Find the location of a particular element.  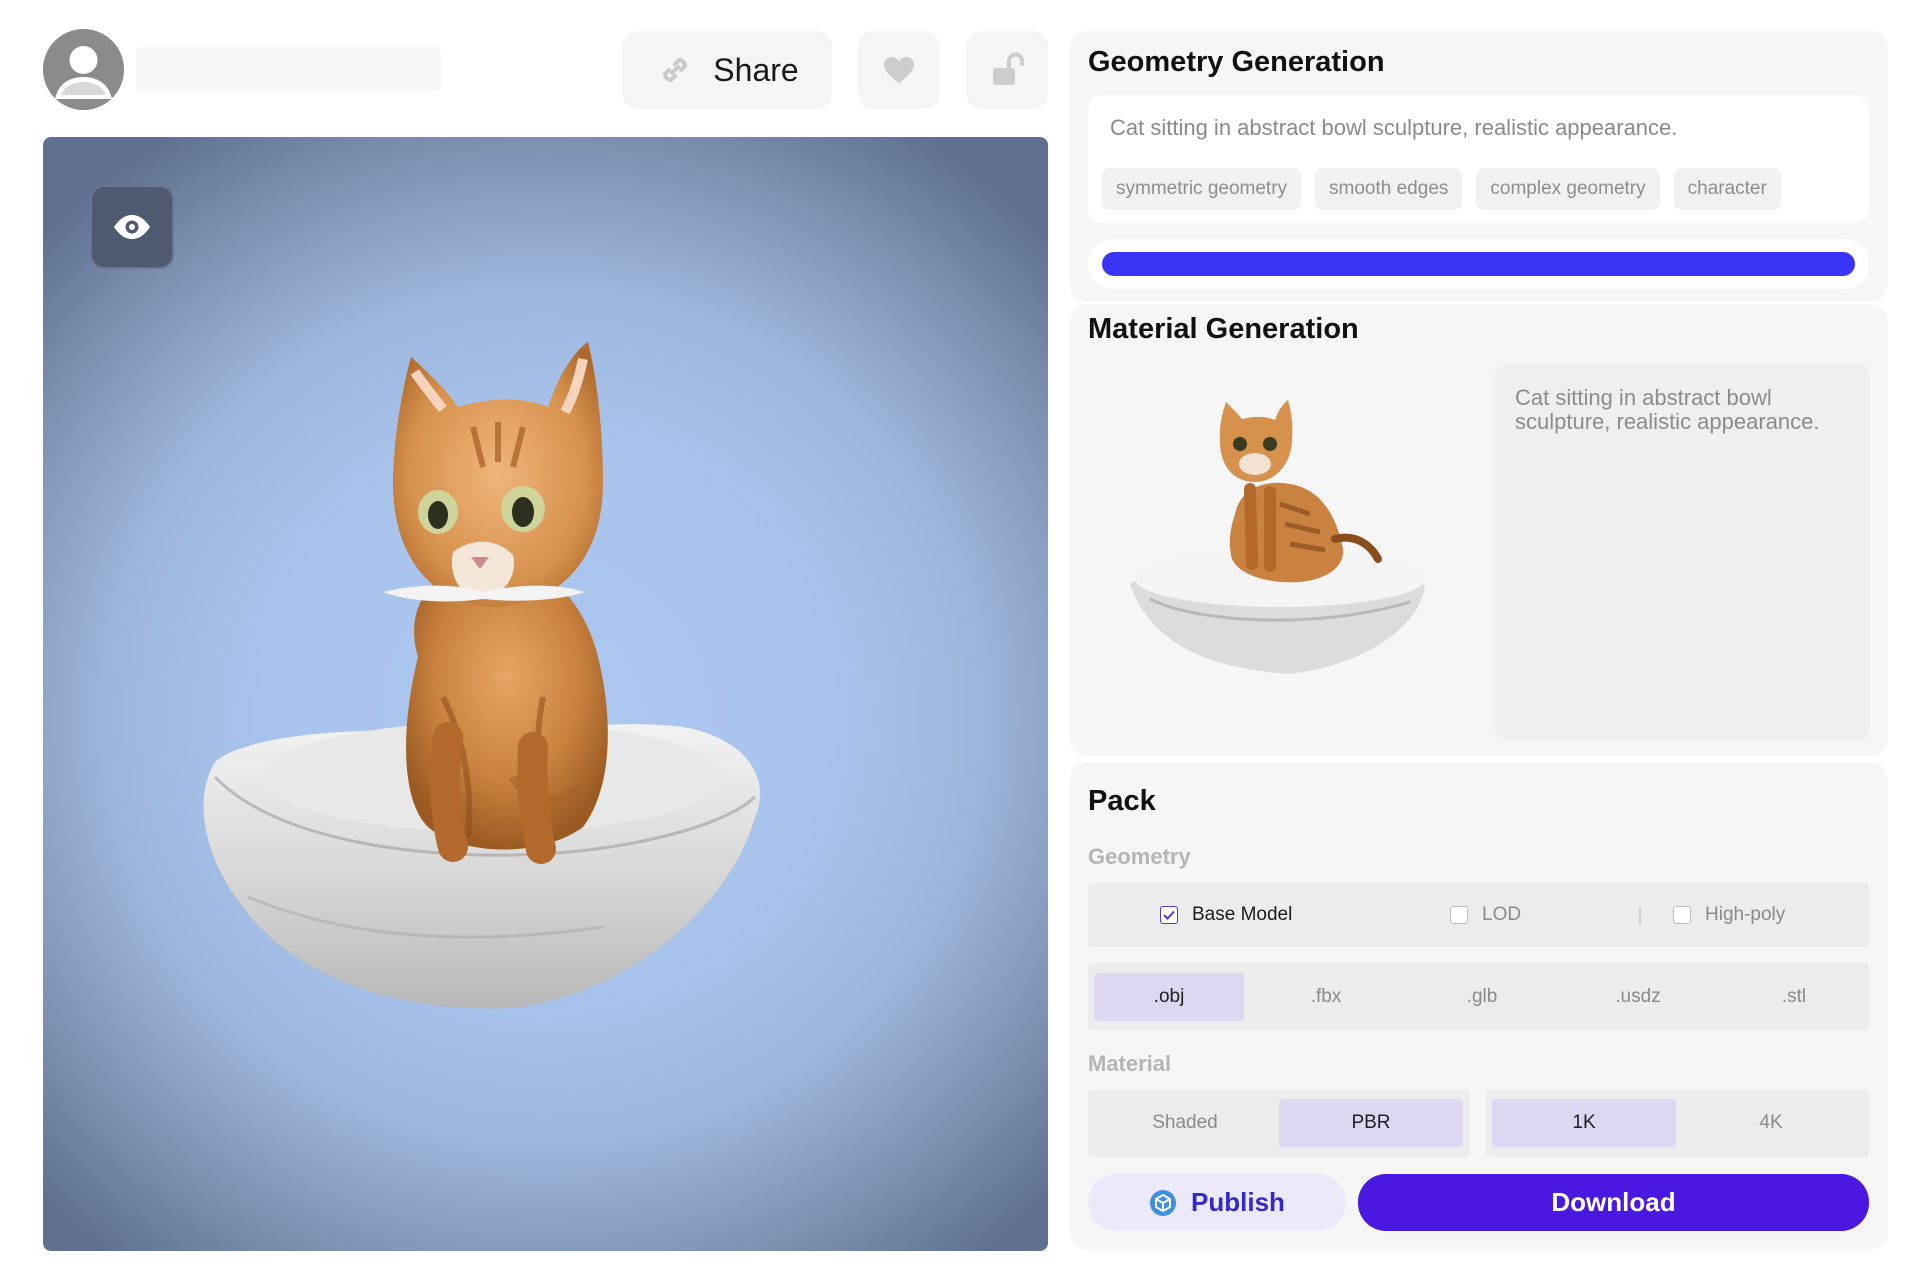

publish-button: Publish is located at coordinates (1217, 1202).